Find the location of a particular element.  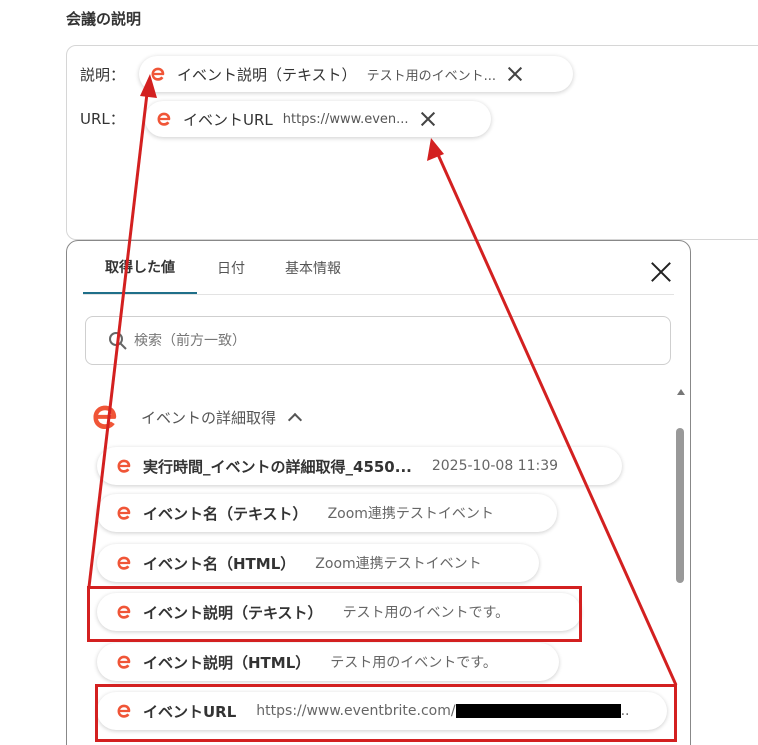

scrollbar is located at coordinates (680, 546).